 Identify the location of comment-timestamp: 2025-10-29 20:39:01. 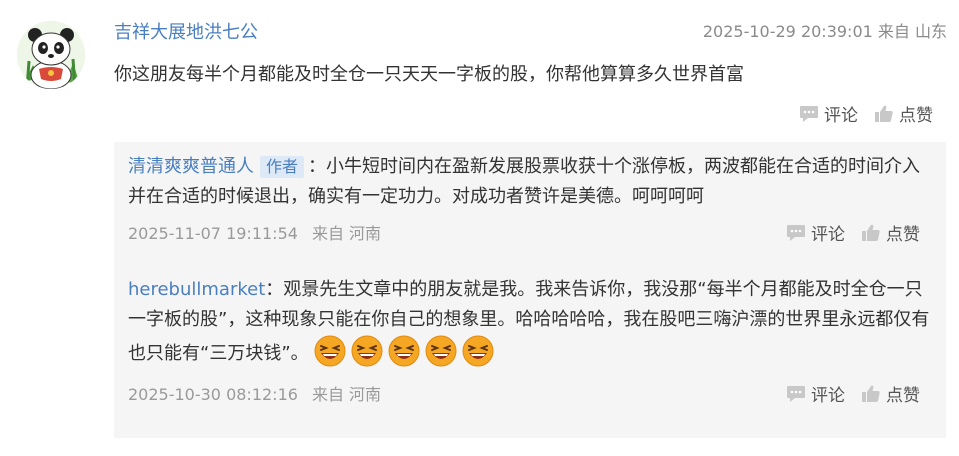
(787, 31).